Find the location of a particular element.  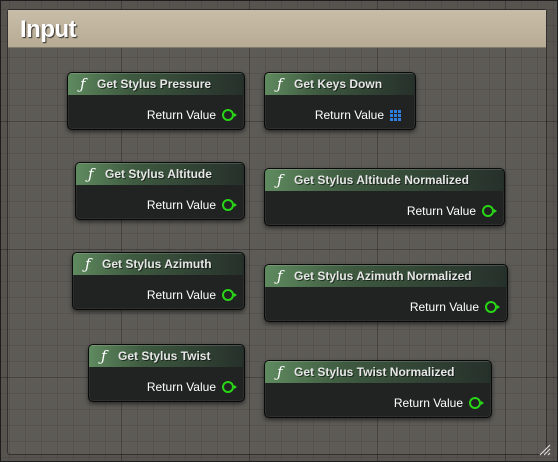

node-title: Get Stylus Altitude Normalized is located at coordinates (381, 180).